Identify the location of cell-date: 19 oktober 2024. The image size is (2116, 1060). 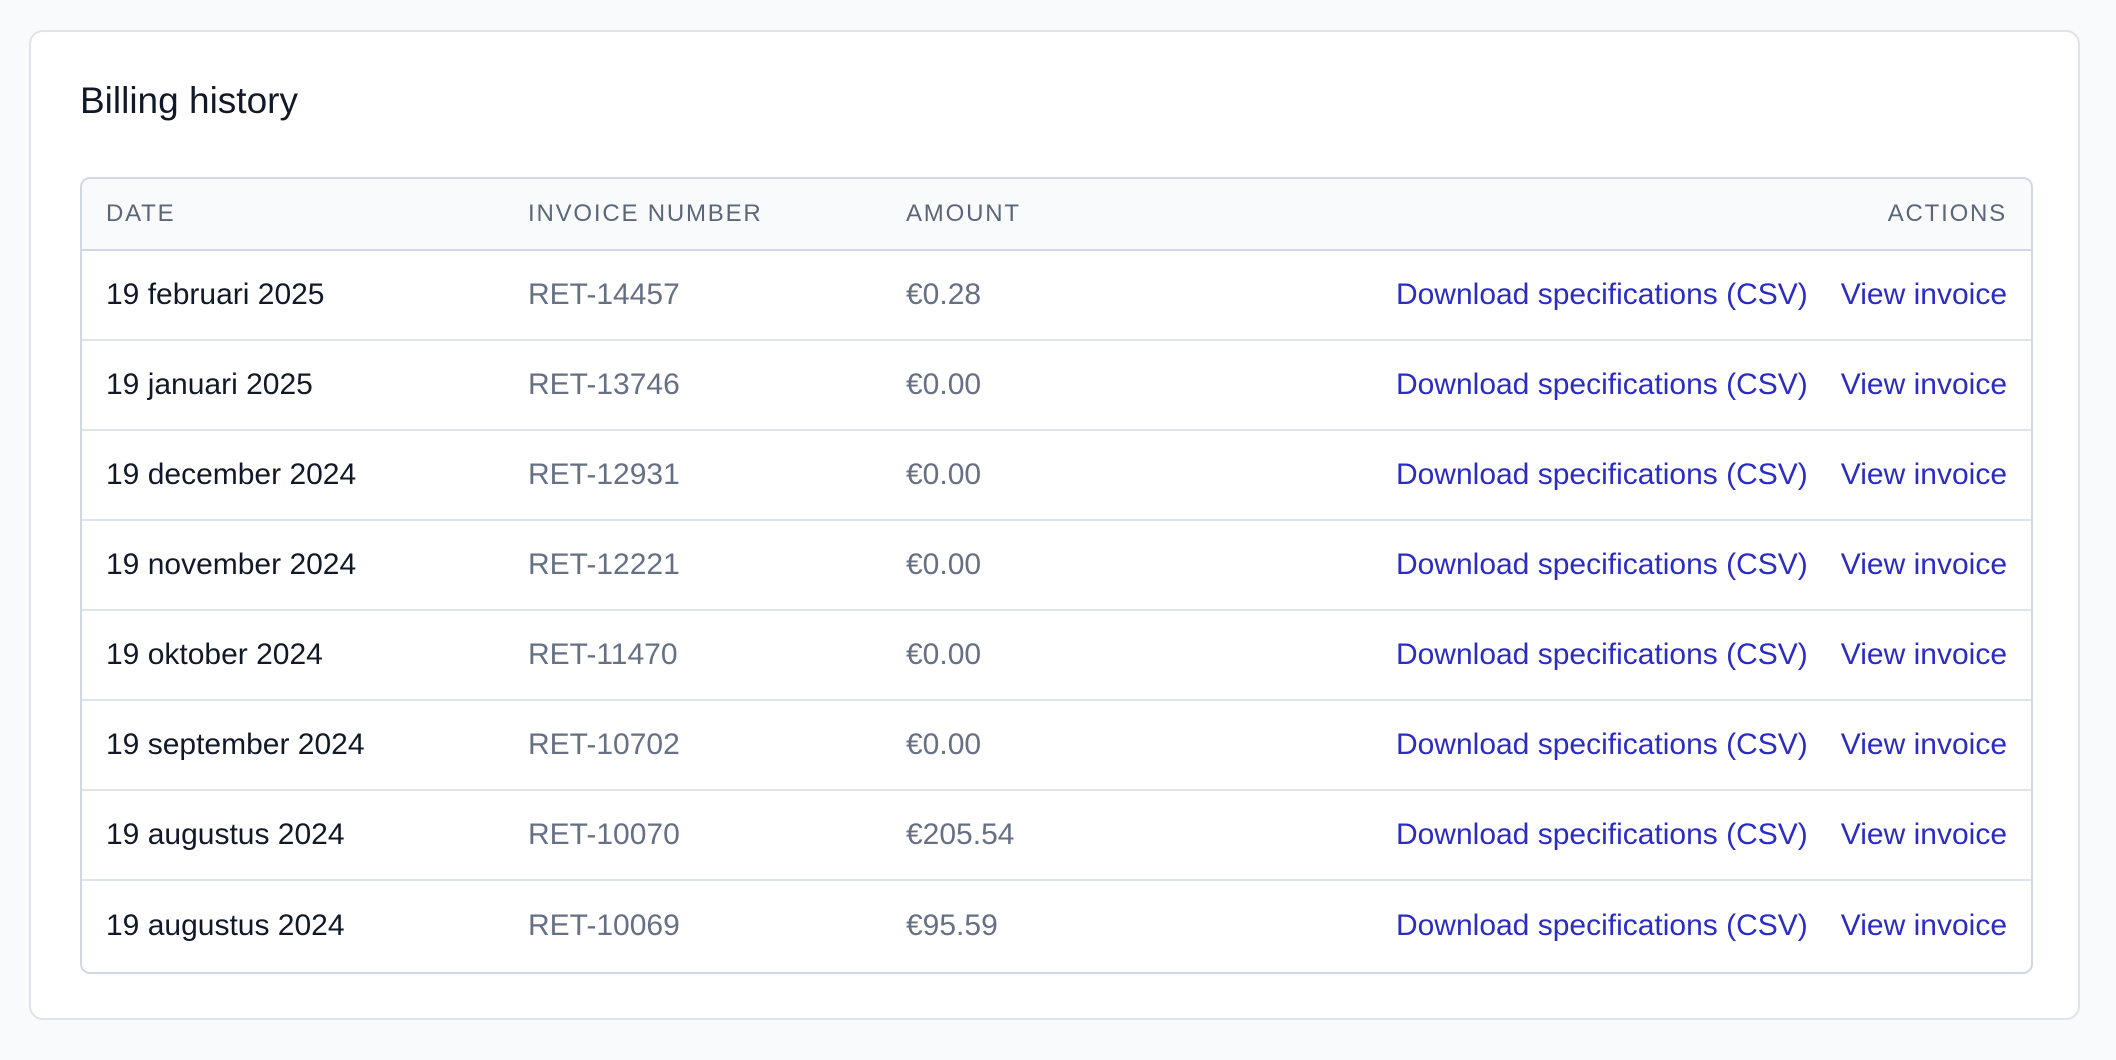
(214, 654).